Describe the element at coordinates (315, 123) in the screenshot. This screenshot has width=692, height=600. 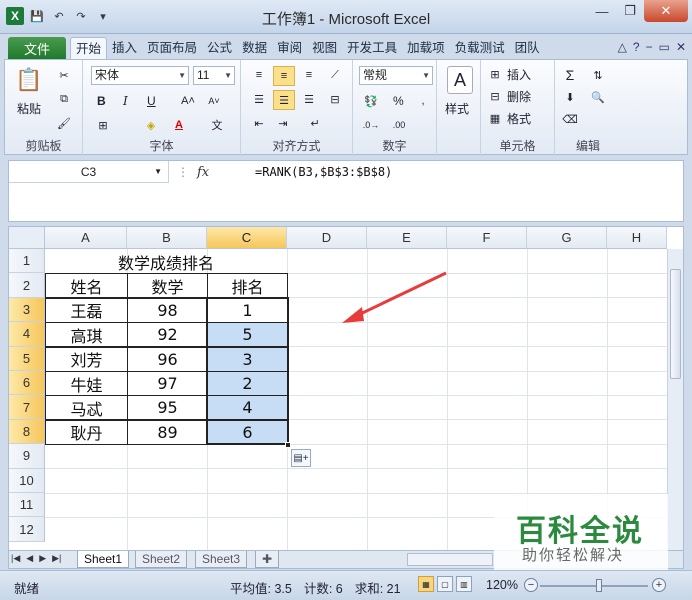
I see `wrap-text-icon: ↵` at that location.